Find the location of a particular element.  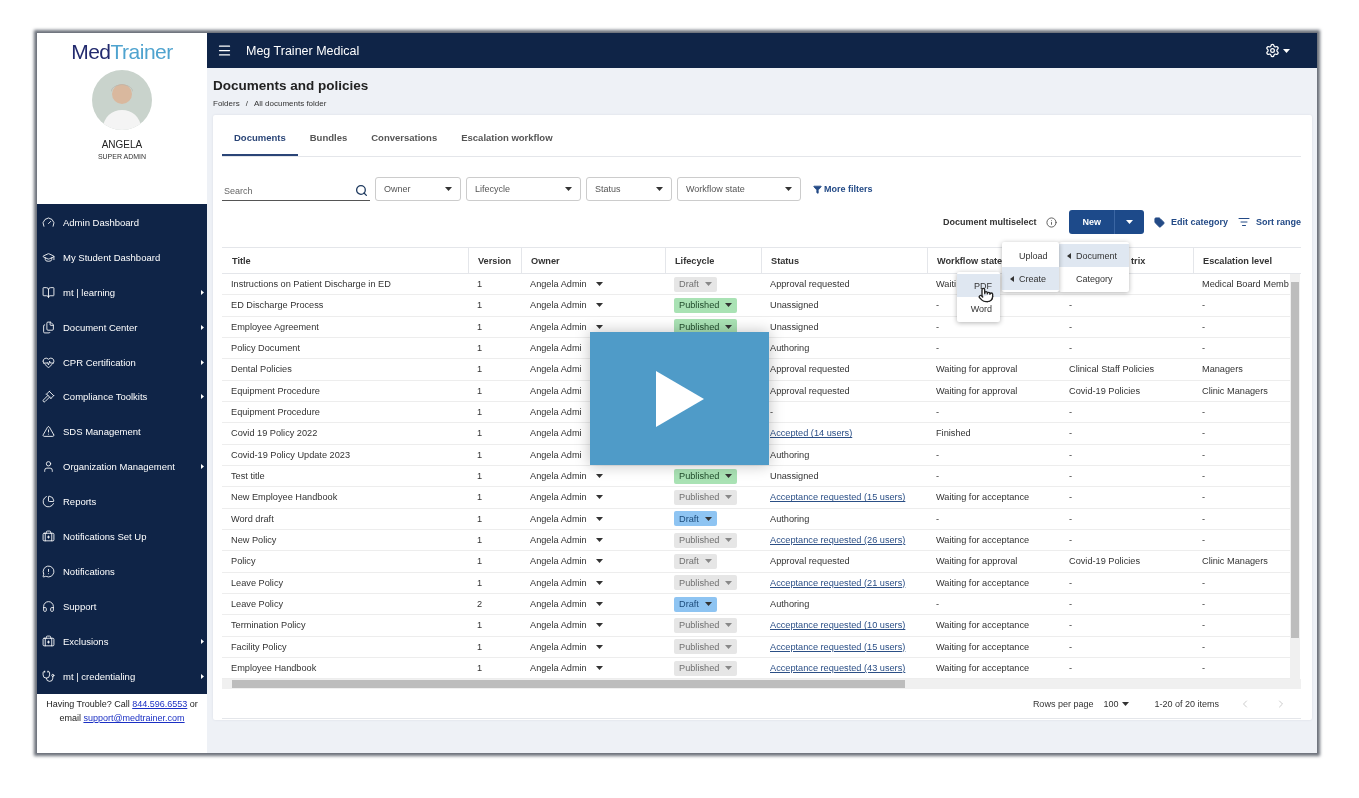

status-link: Accepted (14 users) is located at coordinates (811, 433).